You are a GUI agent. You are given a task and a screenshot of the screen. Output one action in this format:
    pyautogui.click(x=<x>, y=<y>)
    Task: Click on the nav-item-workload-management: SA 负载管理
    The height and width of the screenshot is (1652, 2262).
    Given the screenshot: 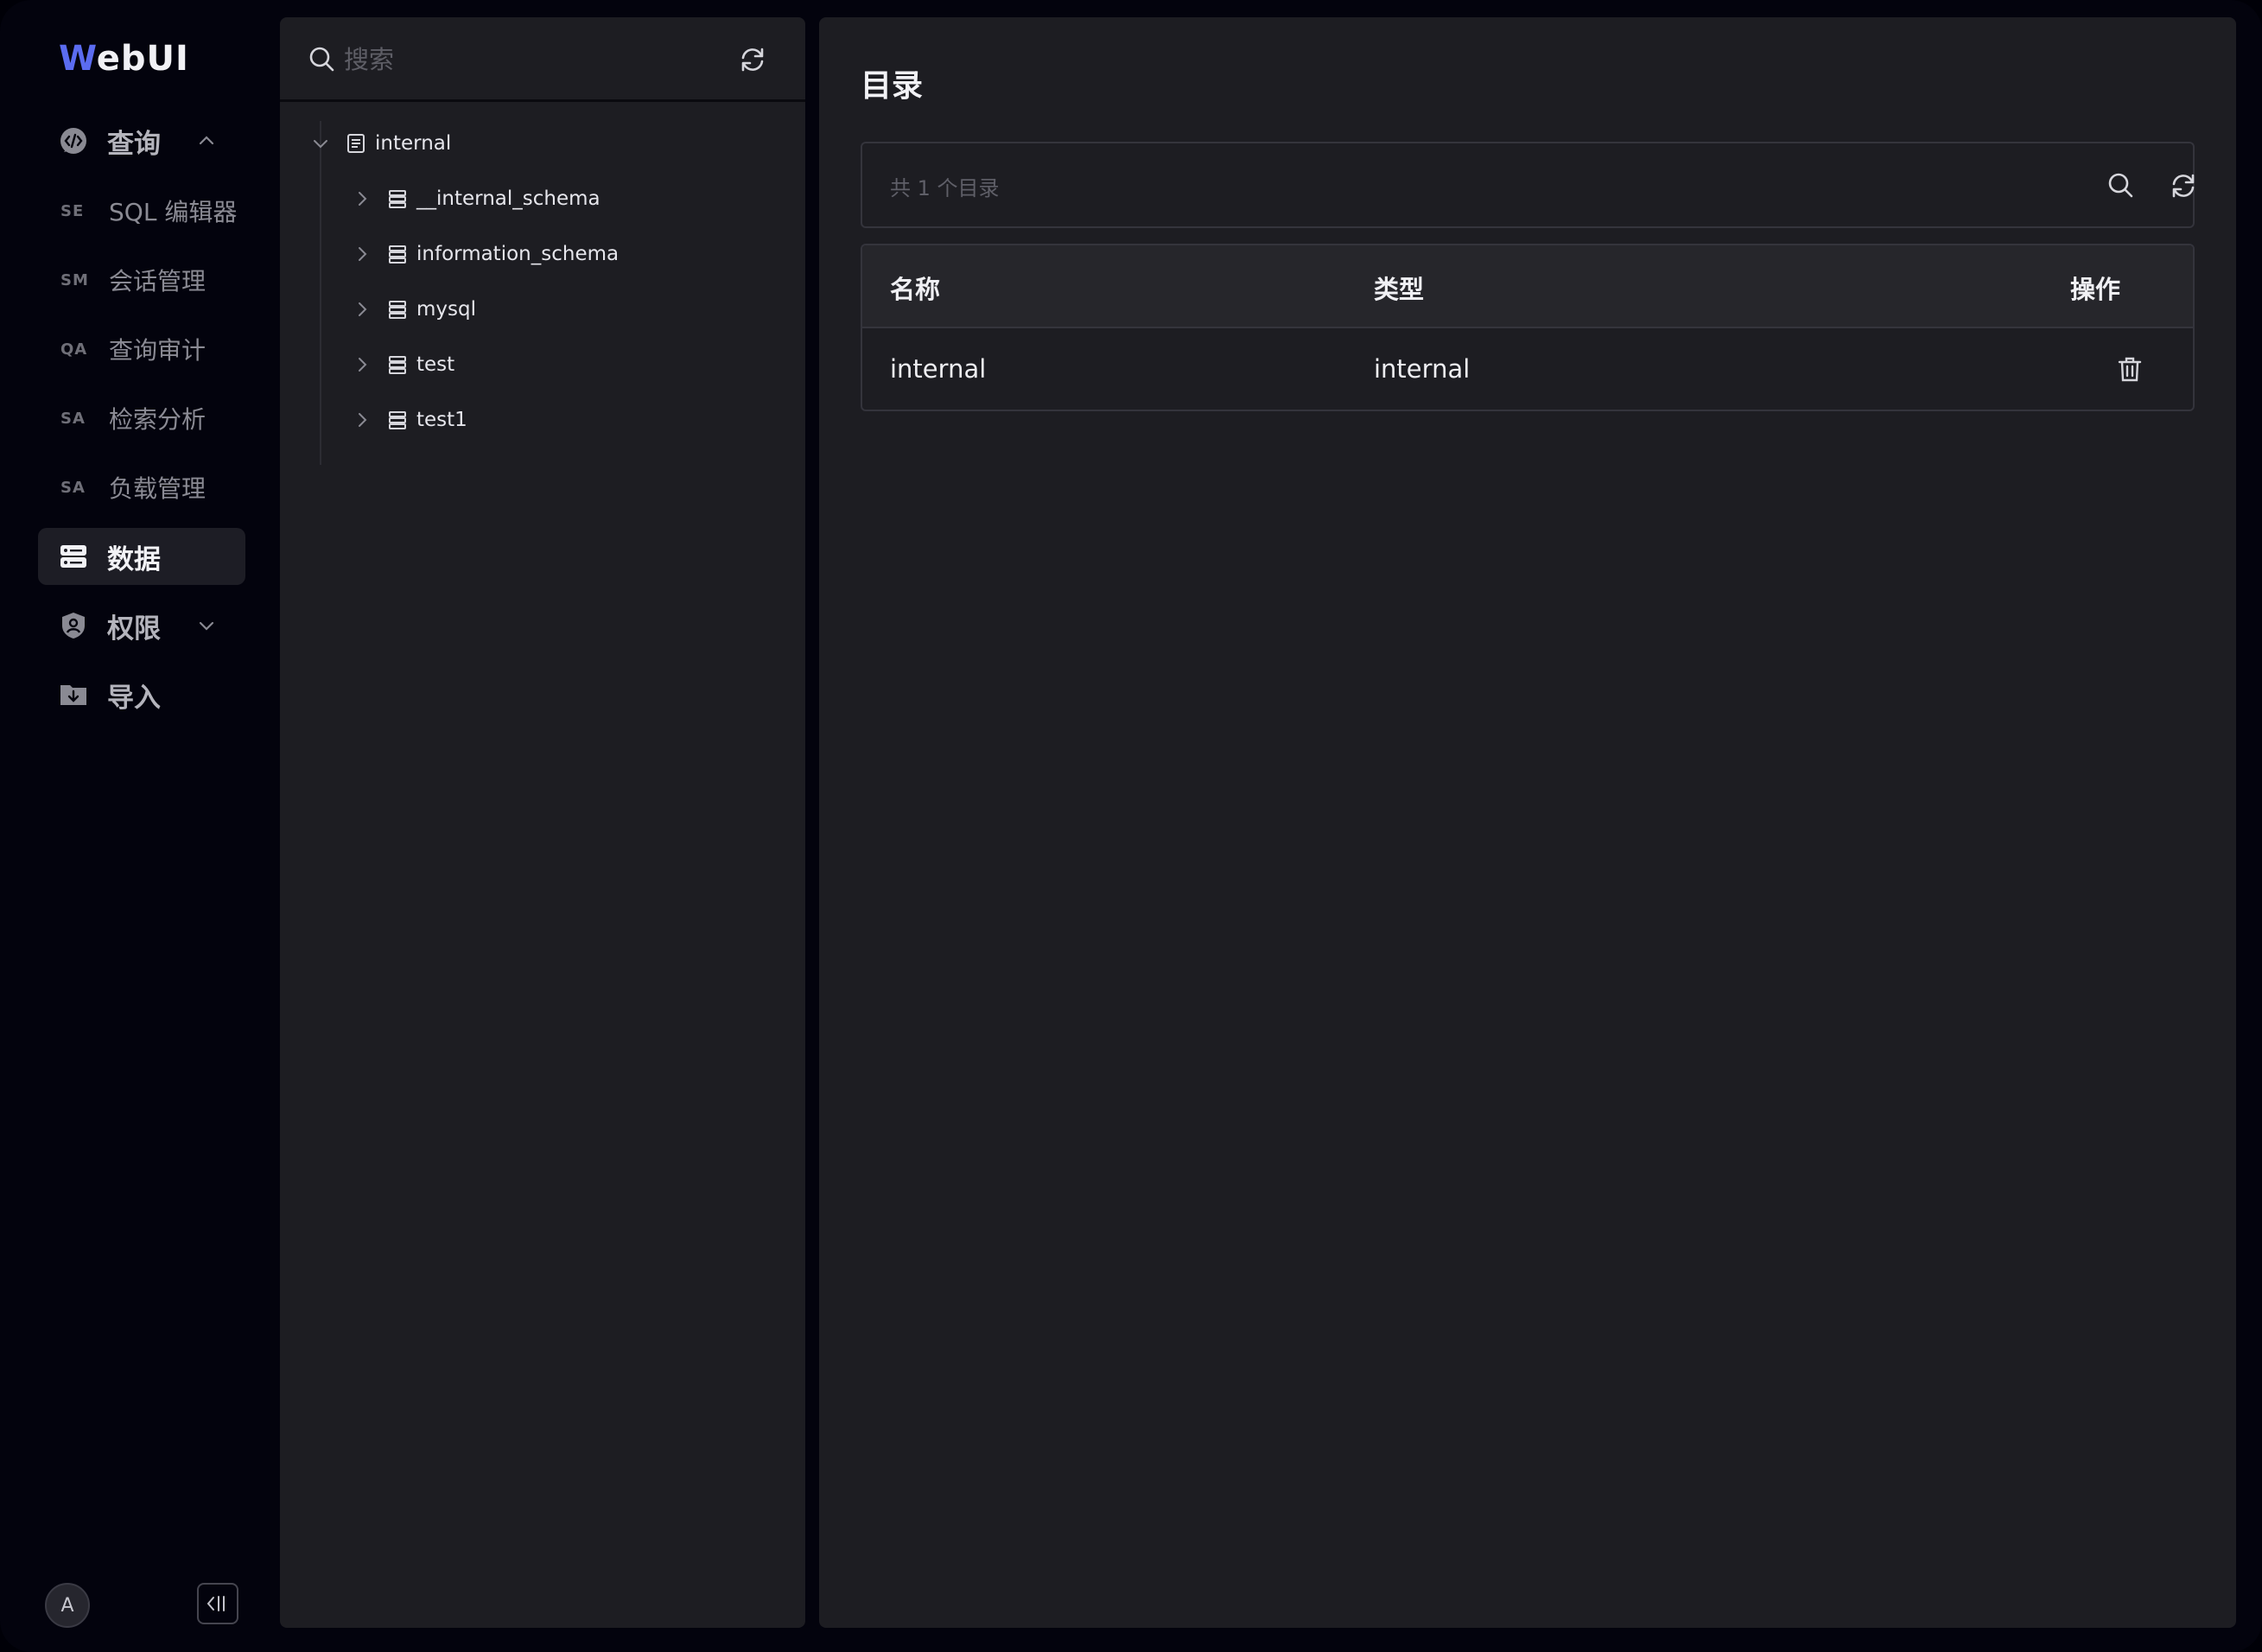 What is the action you would take?
    pyautogui.click(x=141, y=488)
    